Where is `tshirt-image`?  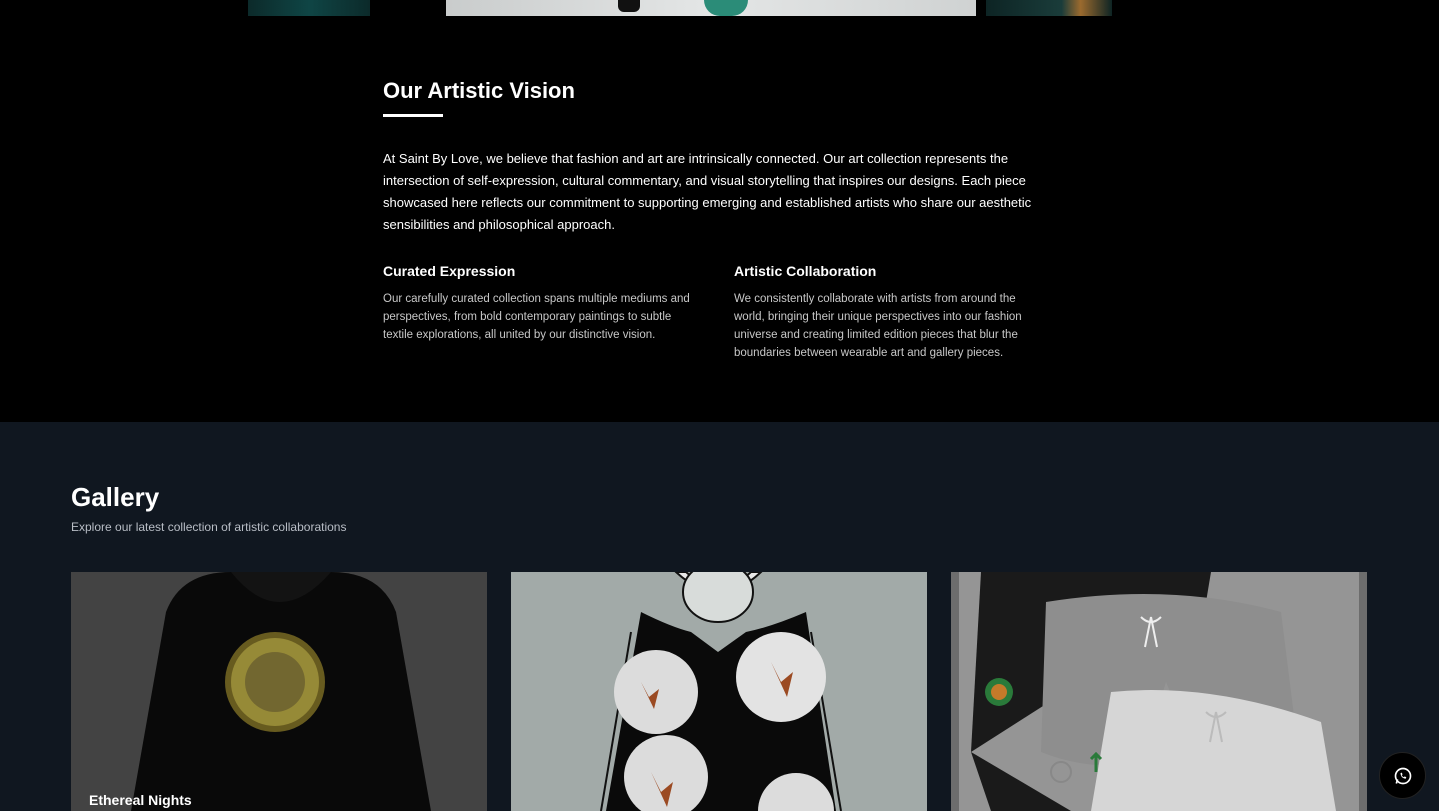
tshirt-image is located at coordinates (719, 691).